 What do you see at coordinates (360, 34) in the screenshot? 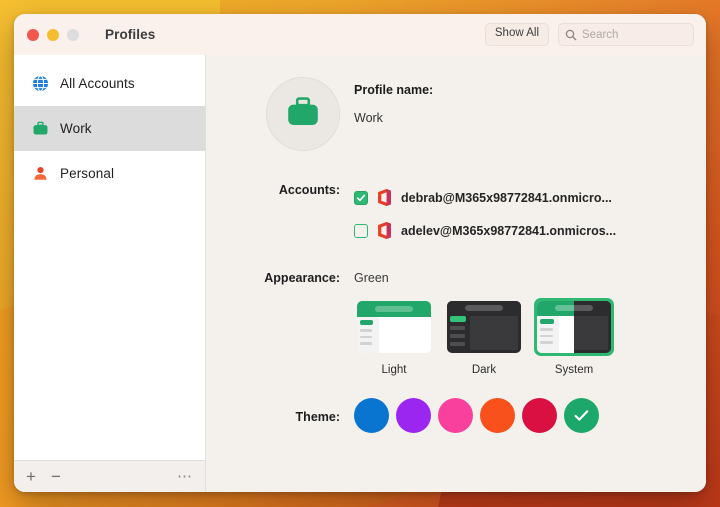
I see `window-titlebar: Profiles Show All Search` at bounding box center [360, 34].